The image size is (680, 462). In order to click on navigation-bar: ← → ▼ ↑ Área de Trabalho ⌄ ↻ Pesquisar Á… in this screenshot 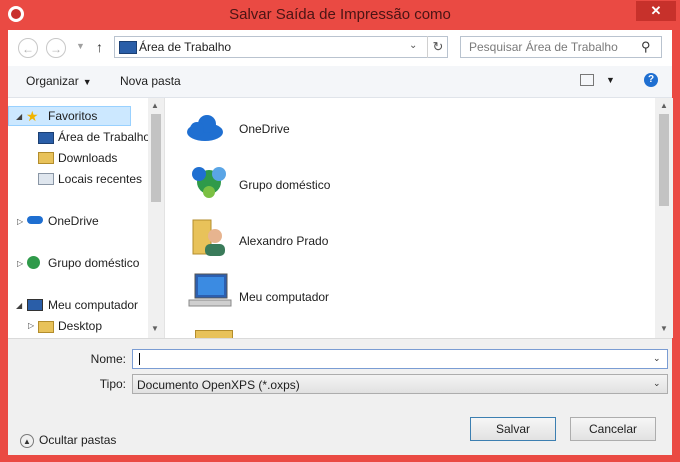, I will do `click(340, 48)`.